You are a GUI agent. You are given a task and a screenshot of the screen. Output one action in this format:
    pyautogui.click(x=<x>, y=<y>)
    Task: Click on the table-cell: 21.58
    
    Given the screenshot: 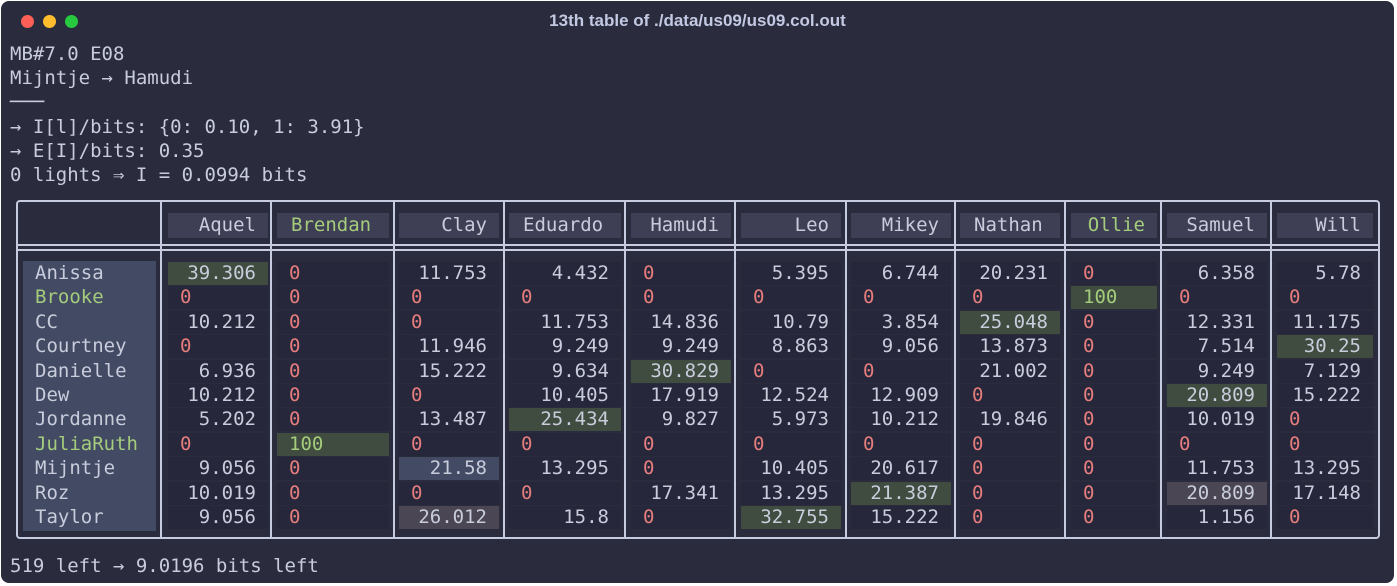 What is the action you would take?
    pyautogui.click(x=449, y=469)
    